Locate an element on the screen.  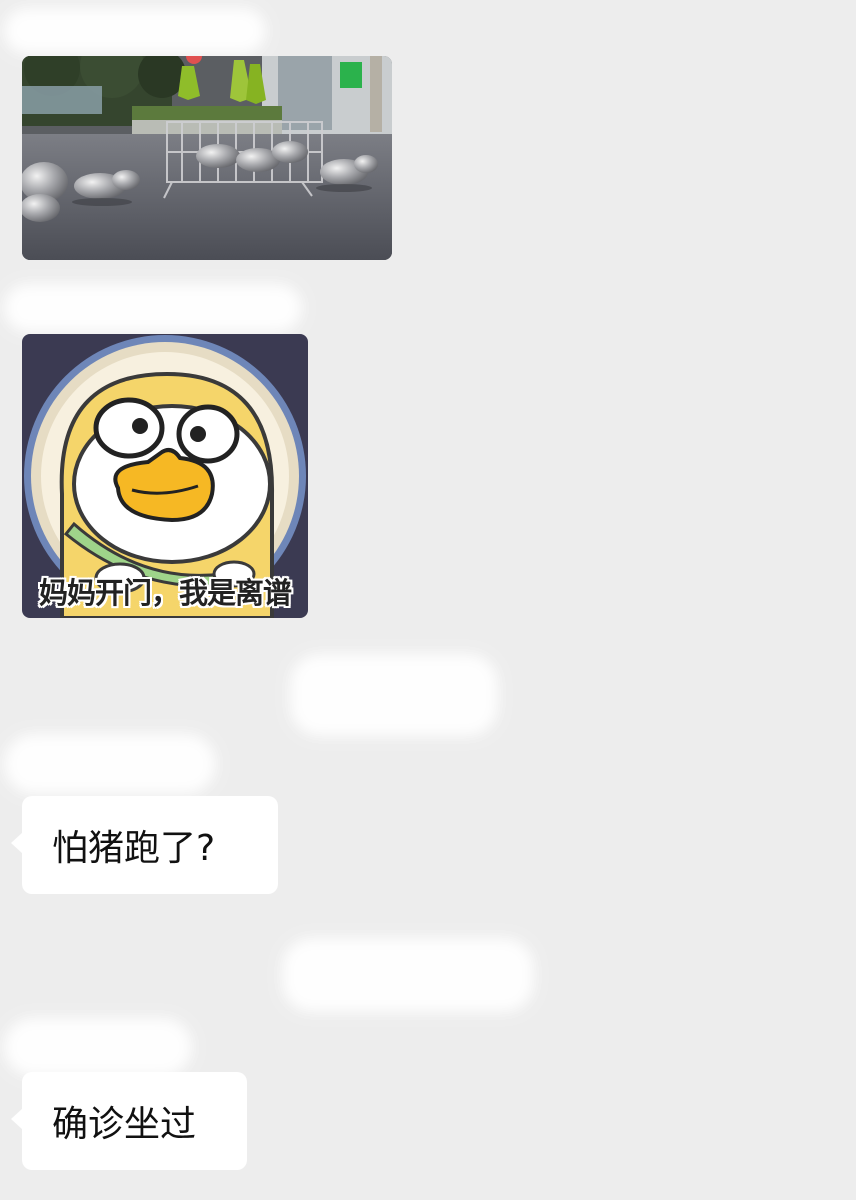
photo-message is located at coordinates (207, 158).